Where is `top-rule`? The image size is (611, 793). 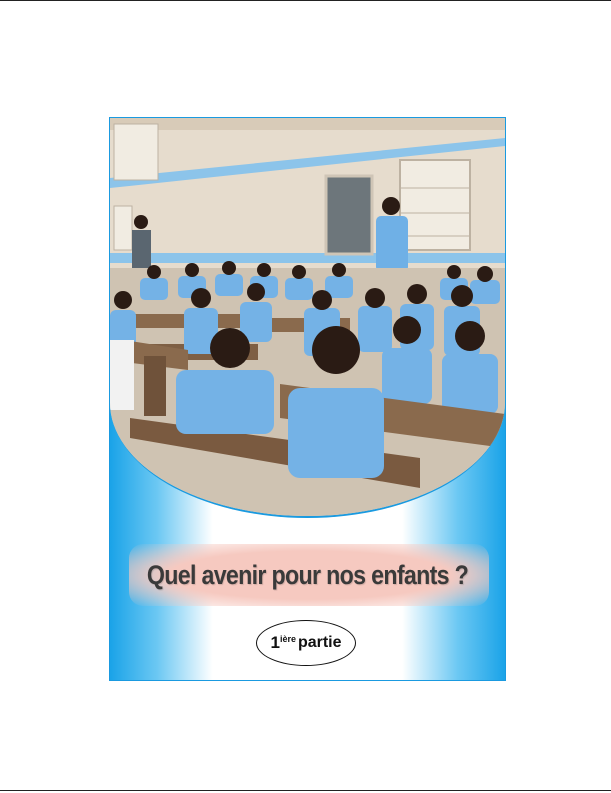
top-rule is located at coordinates (305, 0).